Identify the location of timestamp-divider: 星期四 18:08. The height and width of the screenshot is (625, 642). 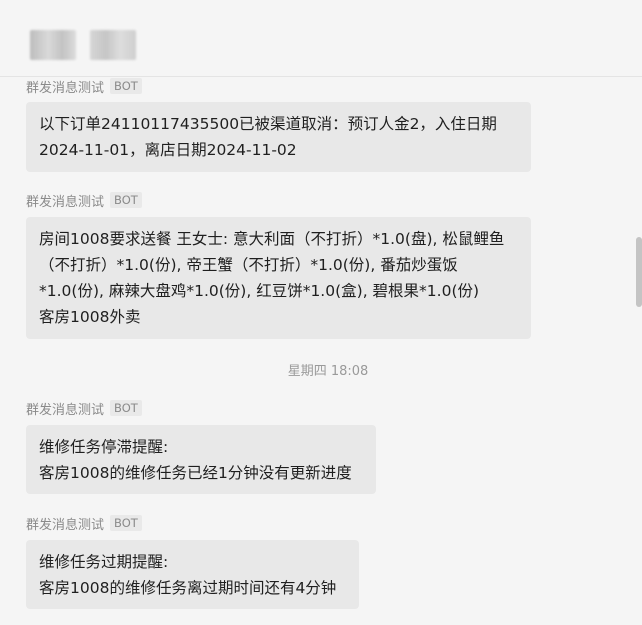
(328, 371).